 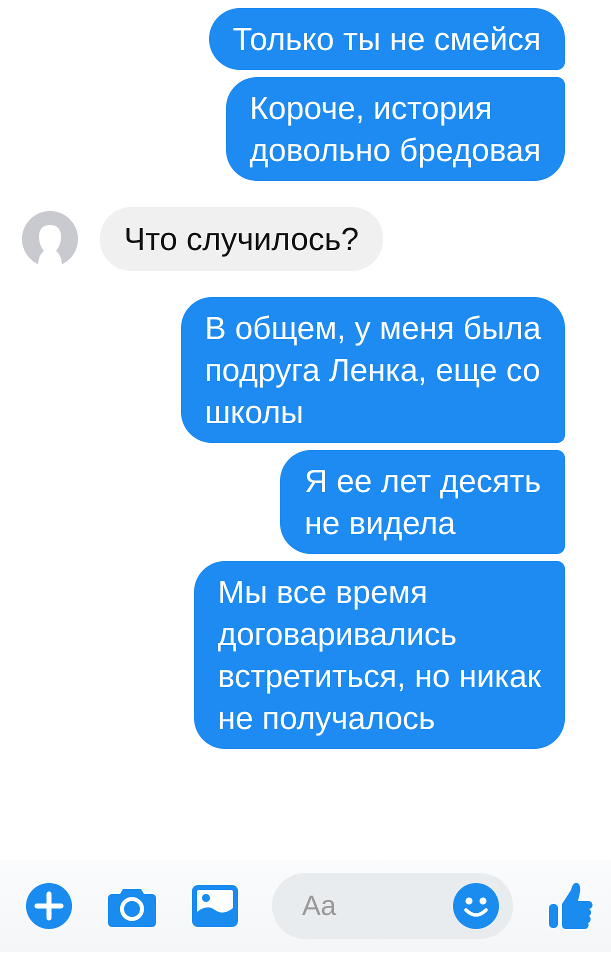 What do you see at coordinates (241, 239) in the screenshot?
I see `received-message: Что случилось?` at bounding box center [241, 239].